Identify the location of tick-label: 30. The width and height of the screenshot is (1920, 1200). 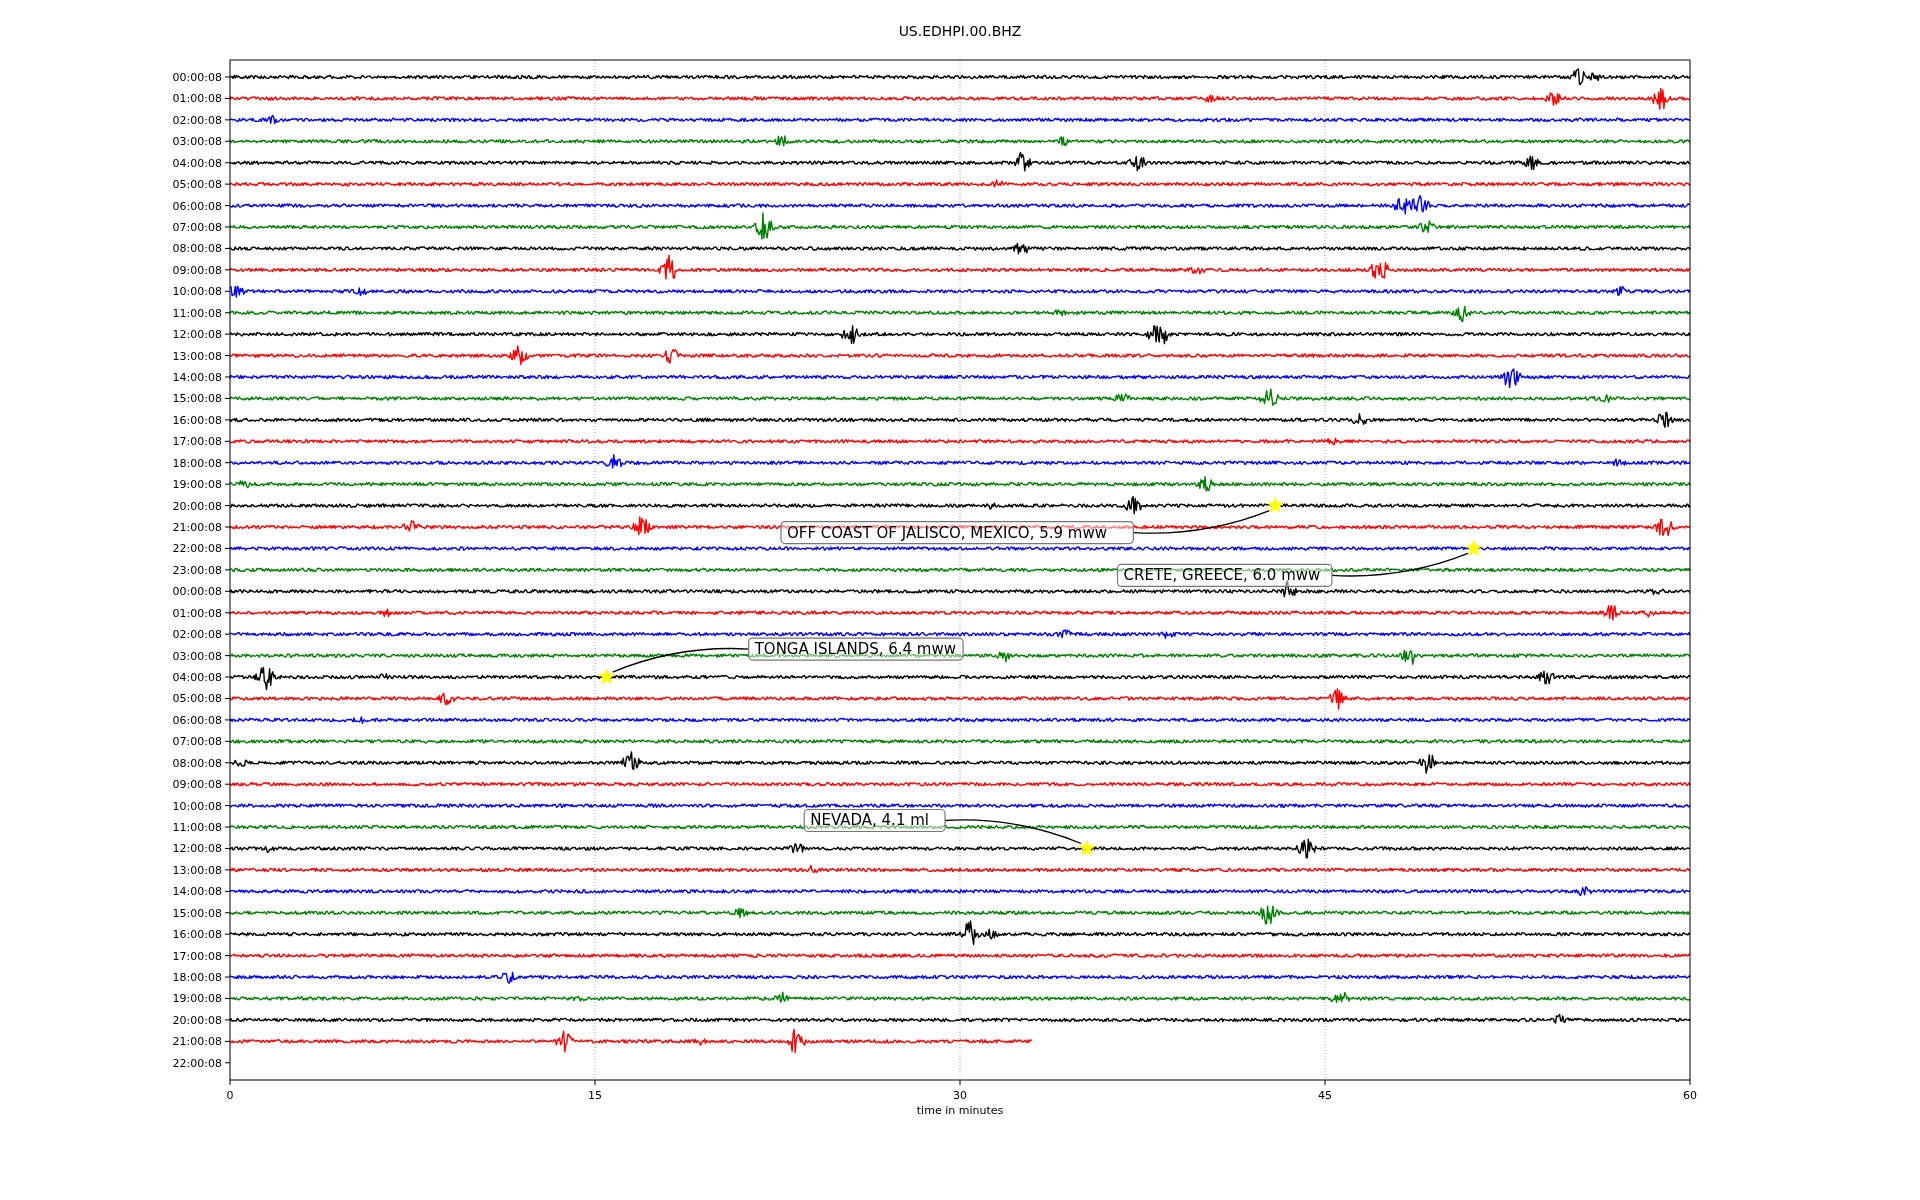
(960, 1095).